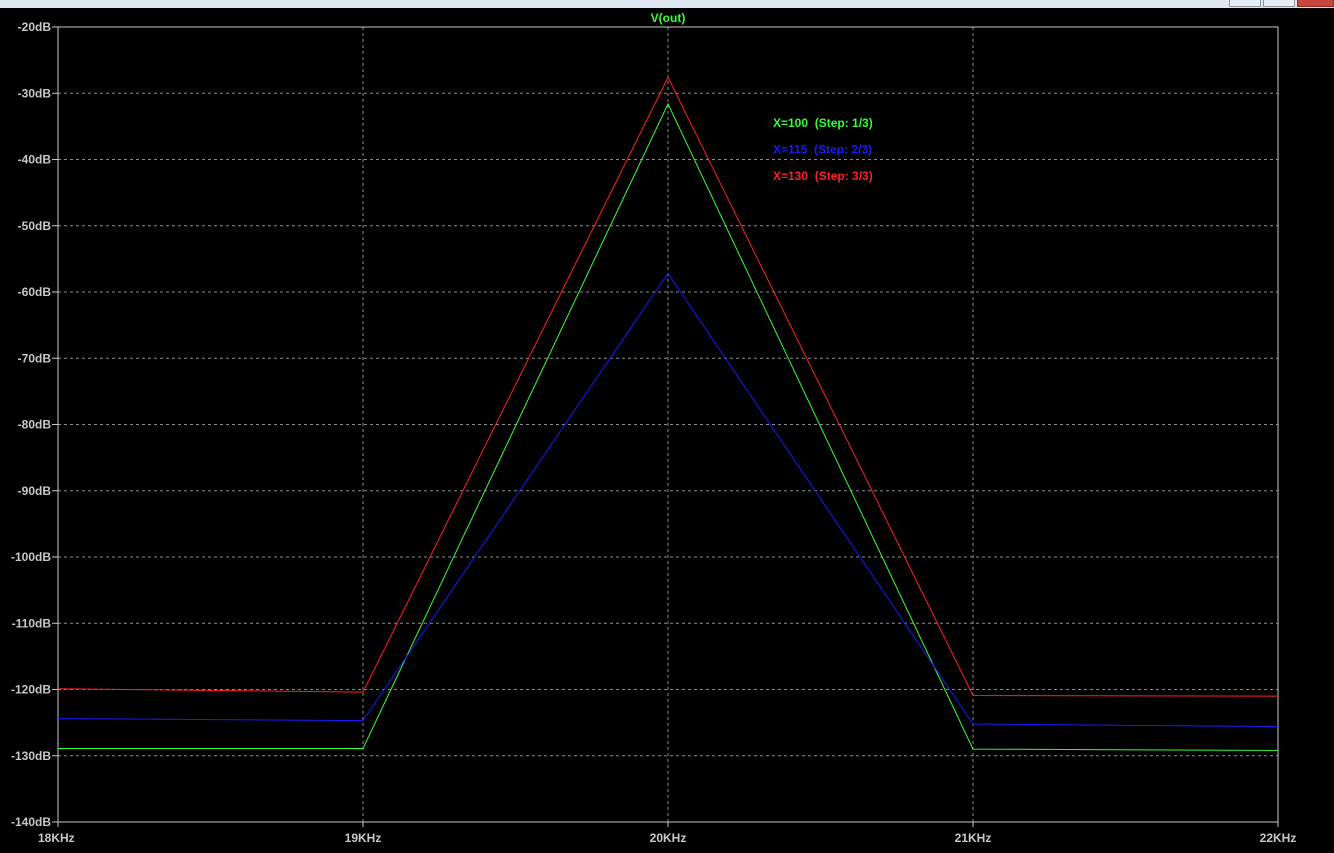  I want to click on x-axis-ticks: 18KHz 19KHz 20KHz 21KHz 22KHz, so click(667, 833).